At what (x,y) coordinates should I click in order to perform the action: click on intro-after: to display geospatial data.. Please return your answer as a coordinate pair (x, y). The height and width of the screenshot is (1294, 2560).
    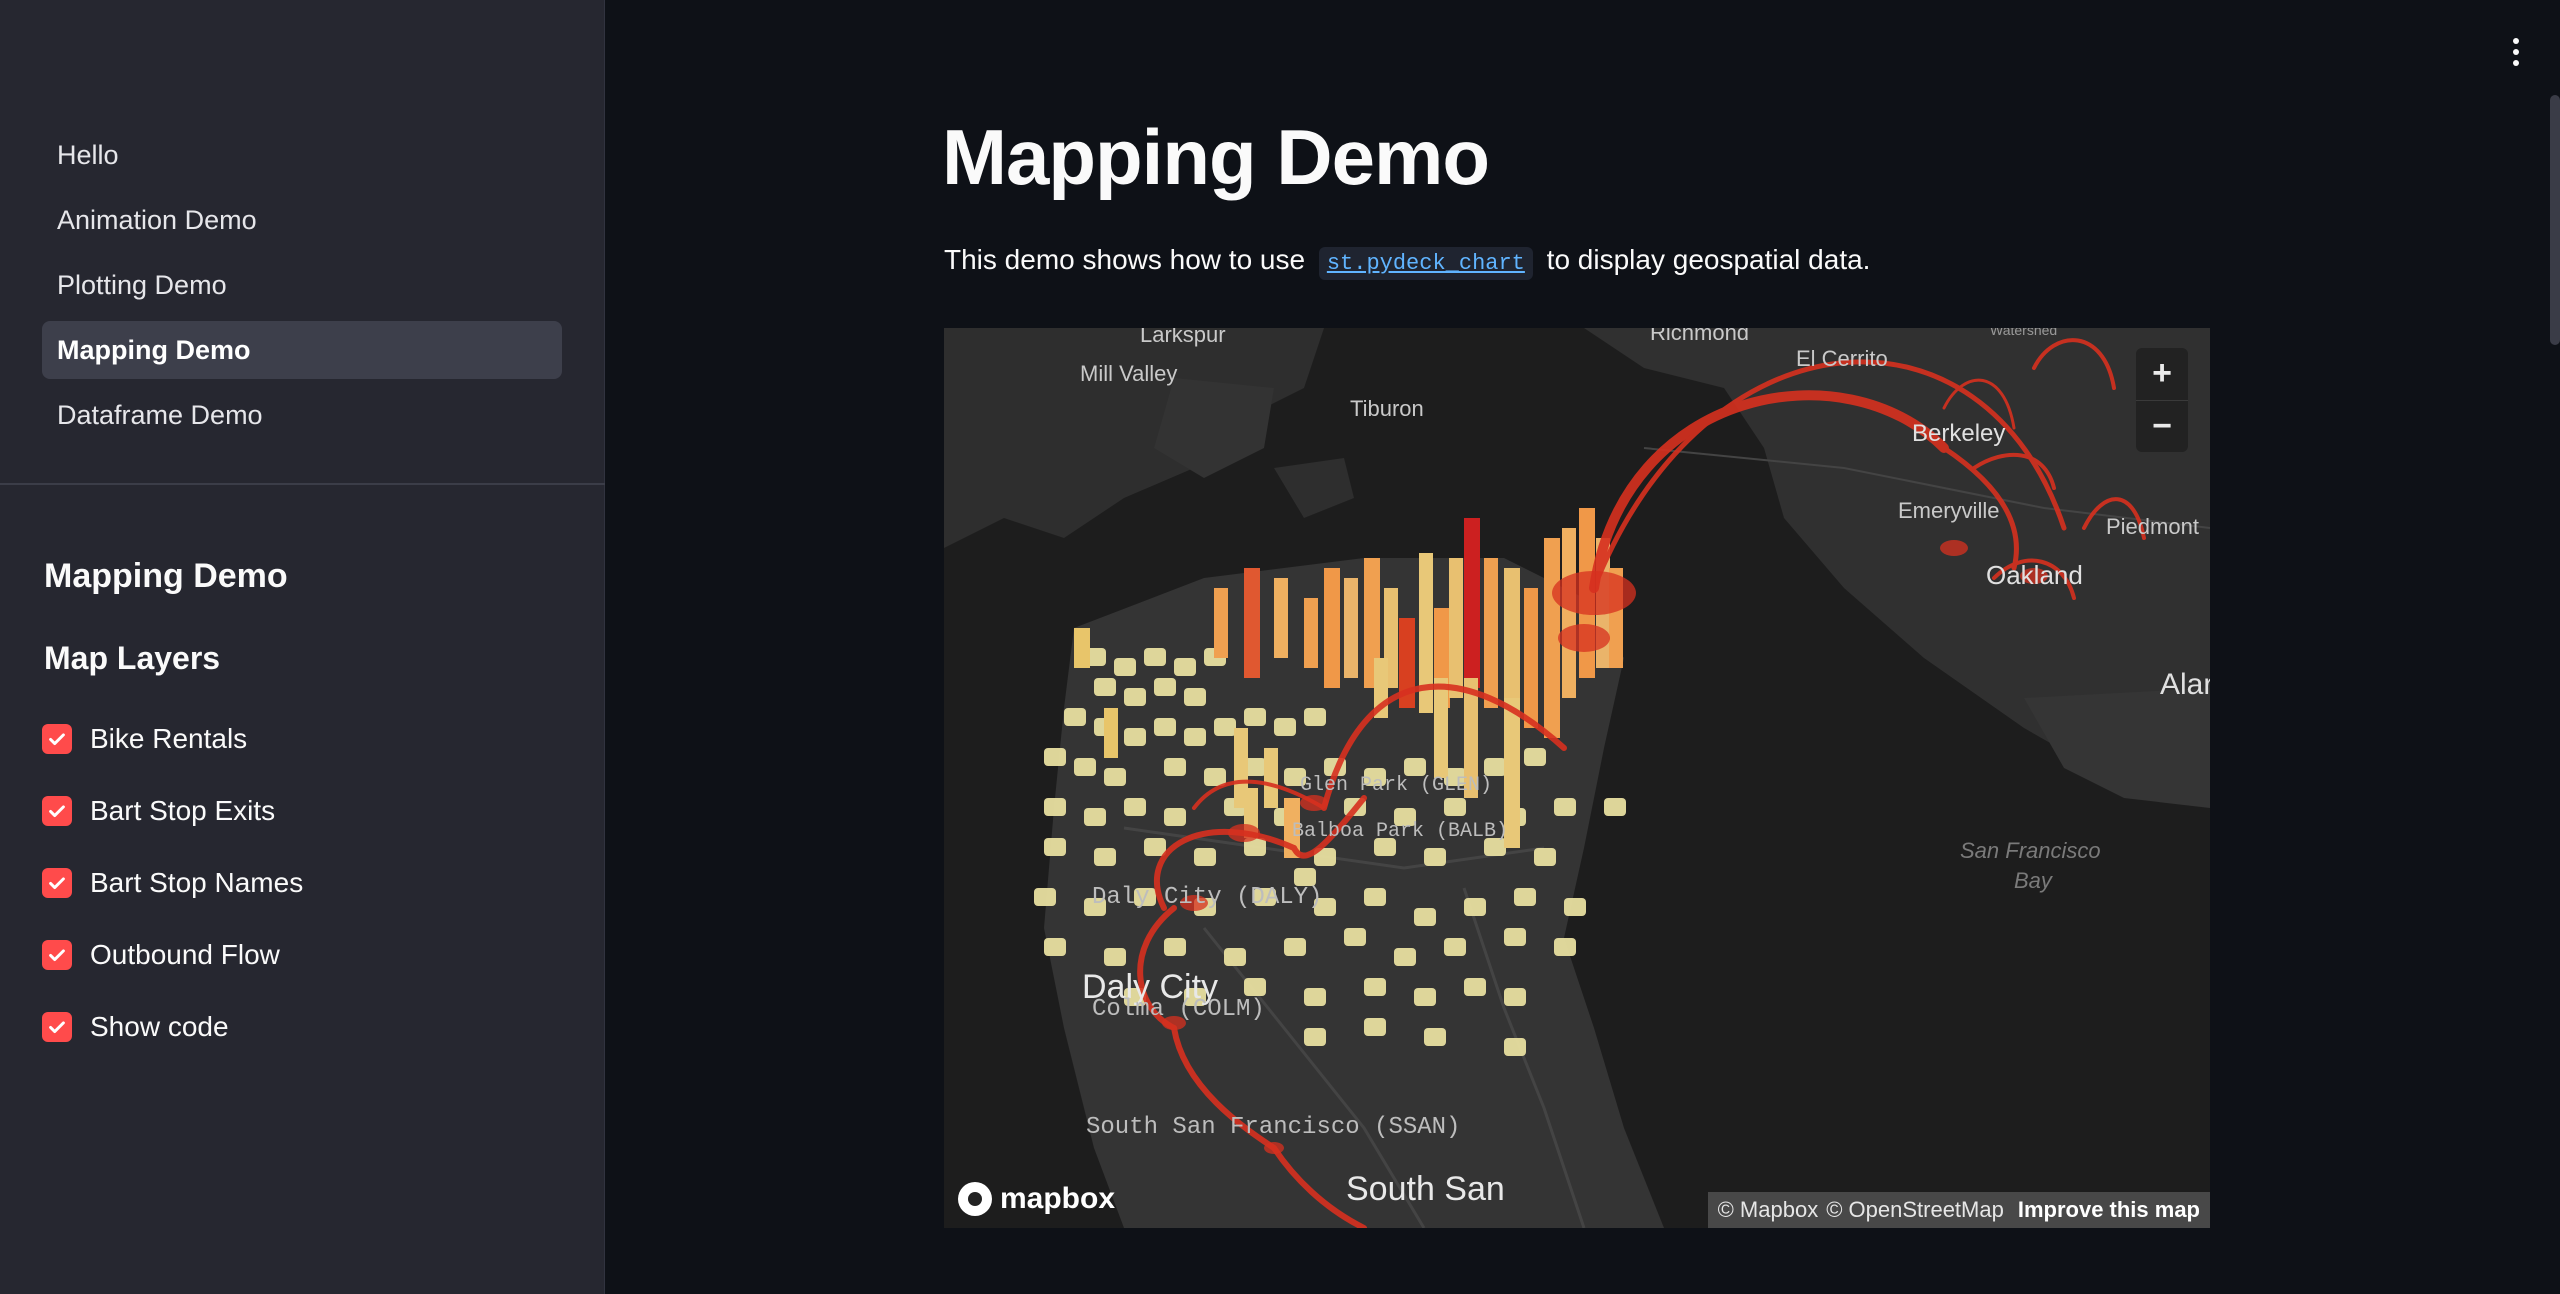
    Looking at the image, I should click on (1708, 259).